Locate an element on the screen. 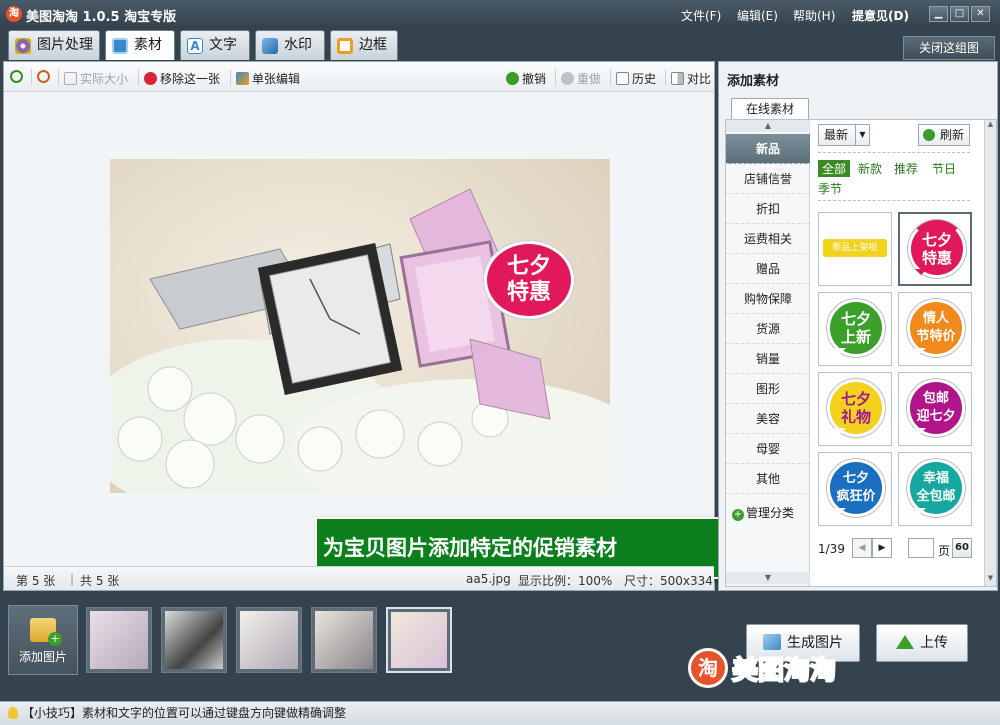 This screenshot has height=725, width=1000. tab-watermark: 水印 is located at coordinates (290, 45).